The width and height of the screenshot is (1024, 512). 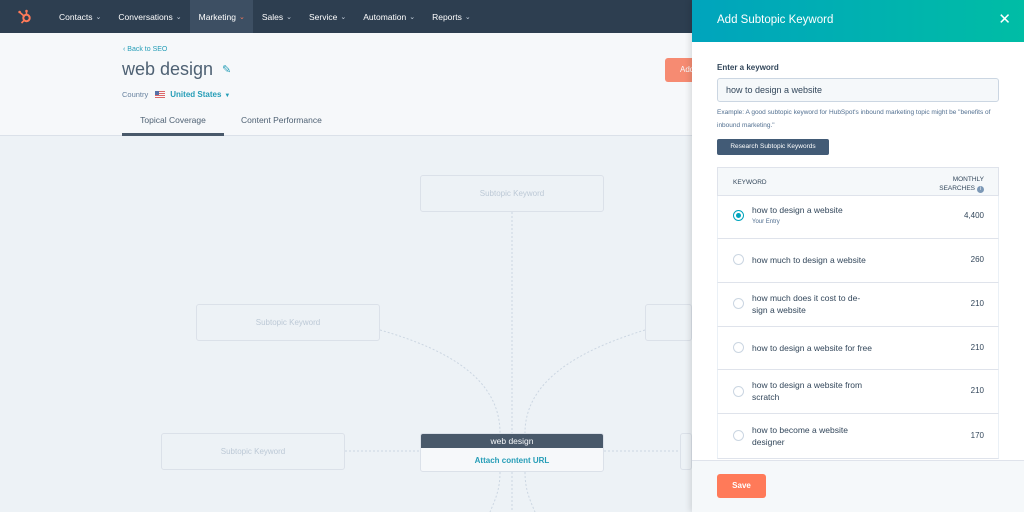 I want to click on table-header: KEYWORD MONTHLY SEARCHES i, so click(x=858, y=181).